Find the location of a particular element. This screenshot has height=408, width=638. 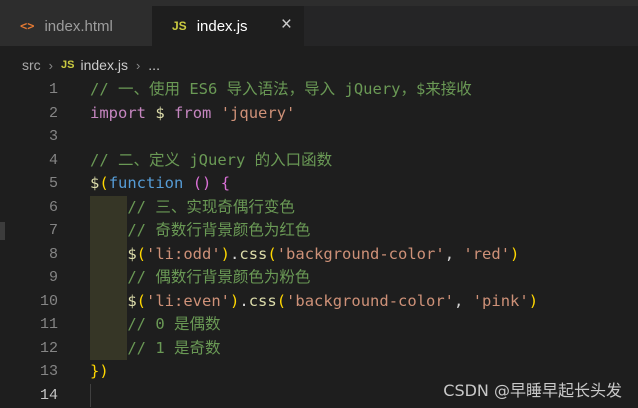

breadcrumb-folder: src is located at coordinates (31, 65).